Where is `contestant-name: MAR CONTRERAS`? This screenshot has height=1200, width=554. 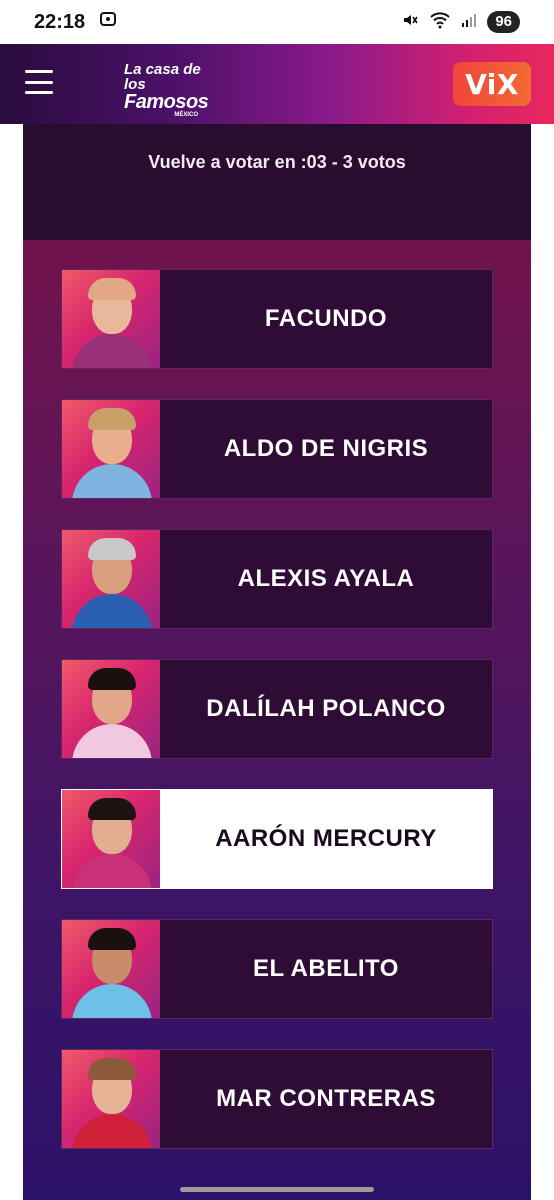 contestant-name: MAR CONTRERAS is located at coordinates (326, 1098).